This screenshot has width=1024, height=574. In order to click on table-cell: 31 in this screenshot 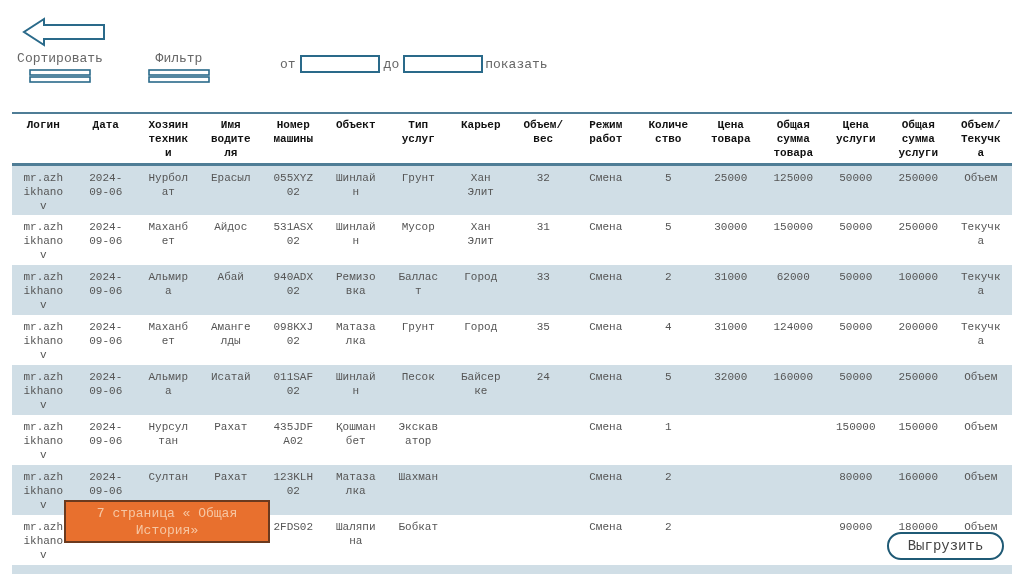, I will do `click(543, 226)`.